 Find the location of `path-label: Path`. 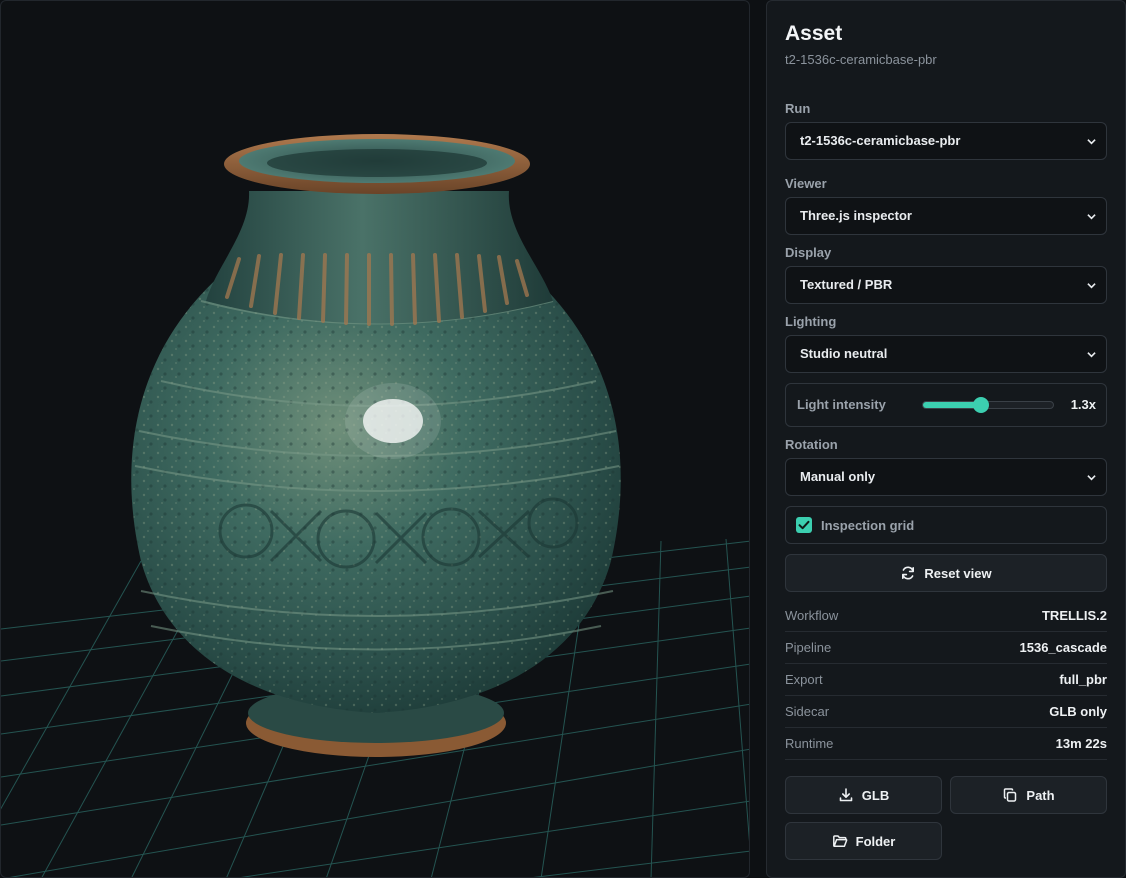

path-label: Path is located at coordinates (1040, 795).